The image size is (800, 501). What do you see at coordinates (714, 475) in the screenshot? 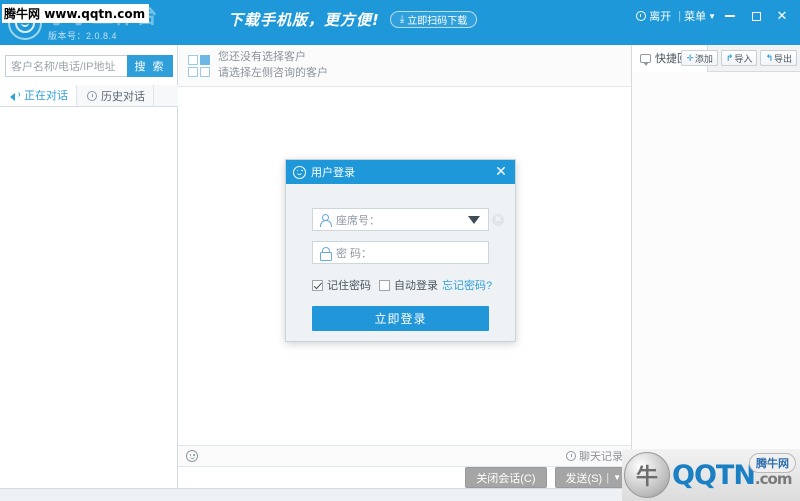
I see `watermark-brand-text: QQTN` at bounding box center [714, 475].